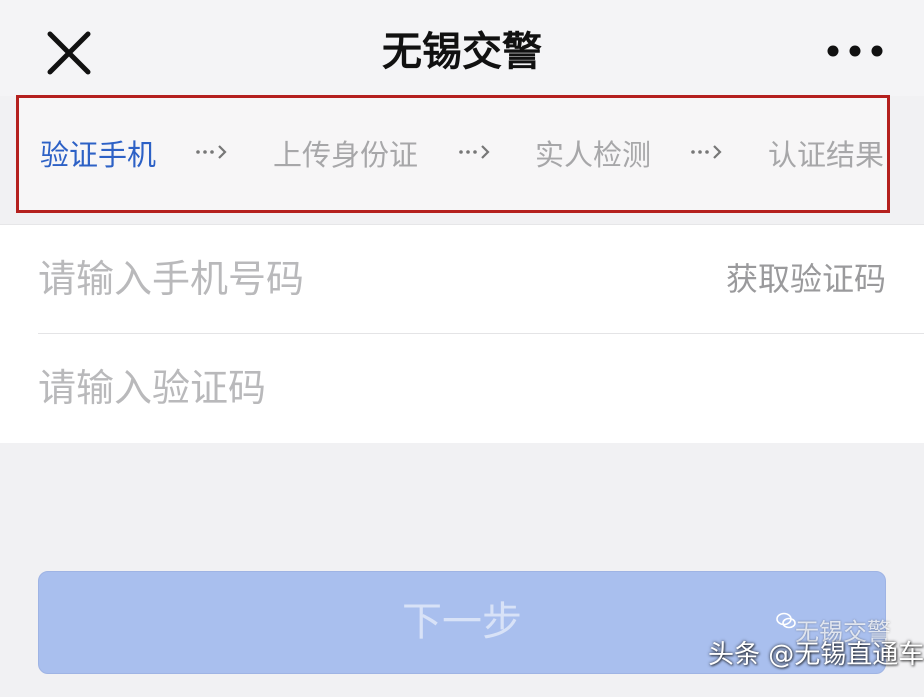 The width and height of the screenshot is (924, 697). I want to click on page-title: 无锡交警, so click(462, 52).